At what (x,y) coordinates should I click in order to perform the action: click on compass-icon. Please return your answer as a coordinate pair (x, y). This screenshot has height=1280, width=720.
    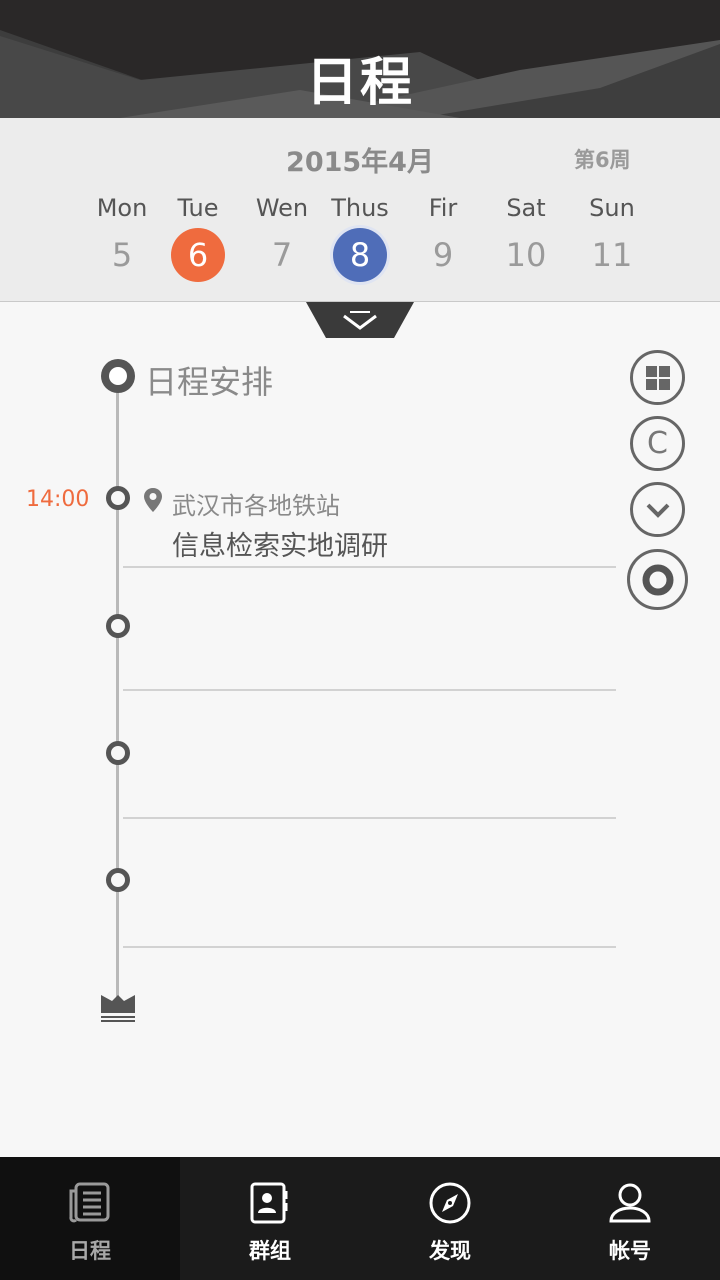
    Looking at the image, I should click on (450, 1203).